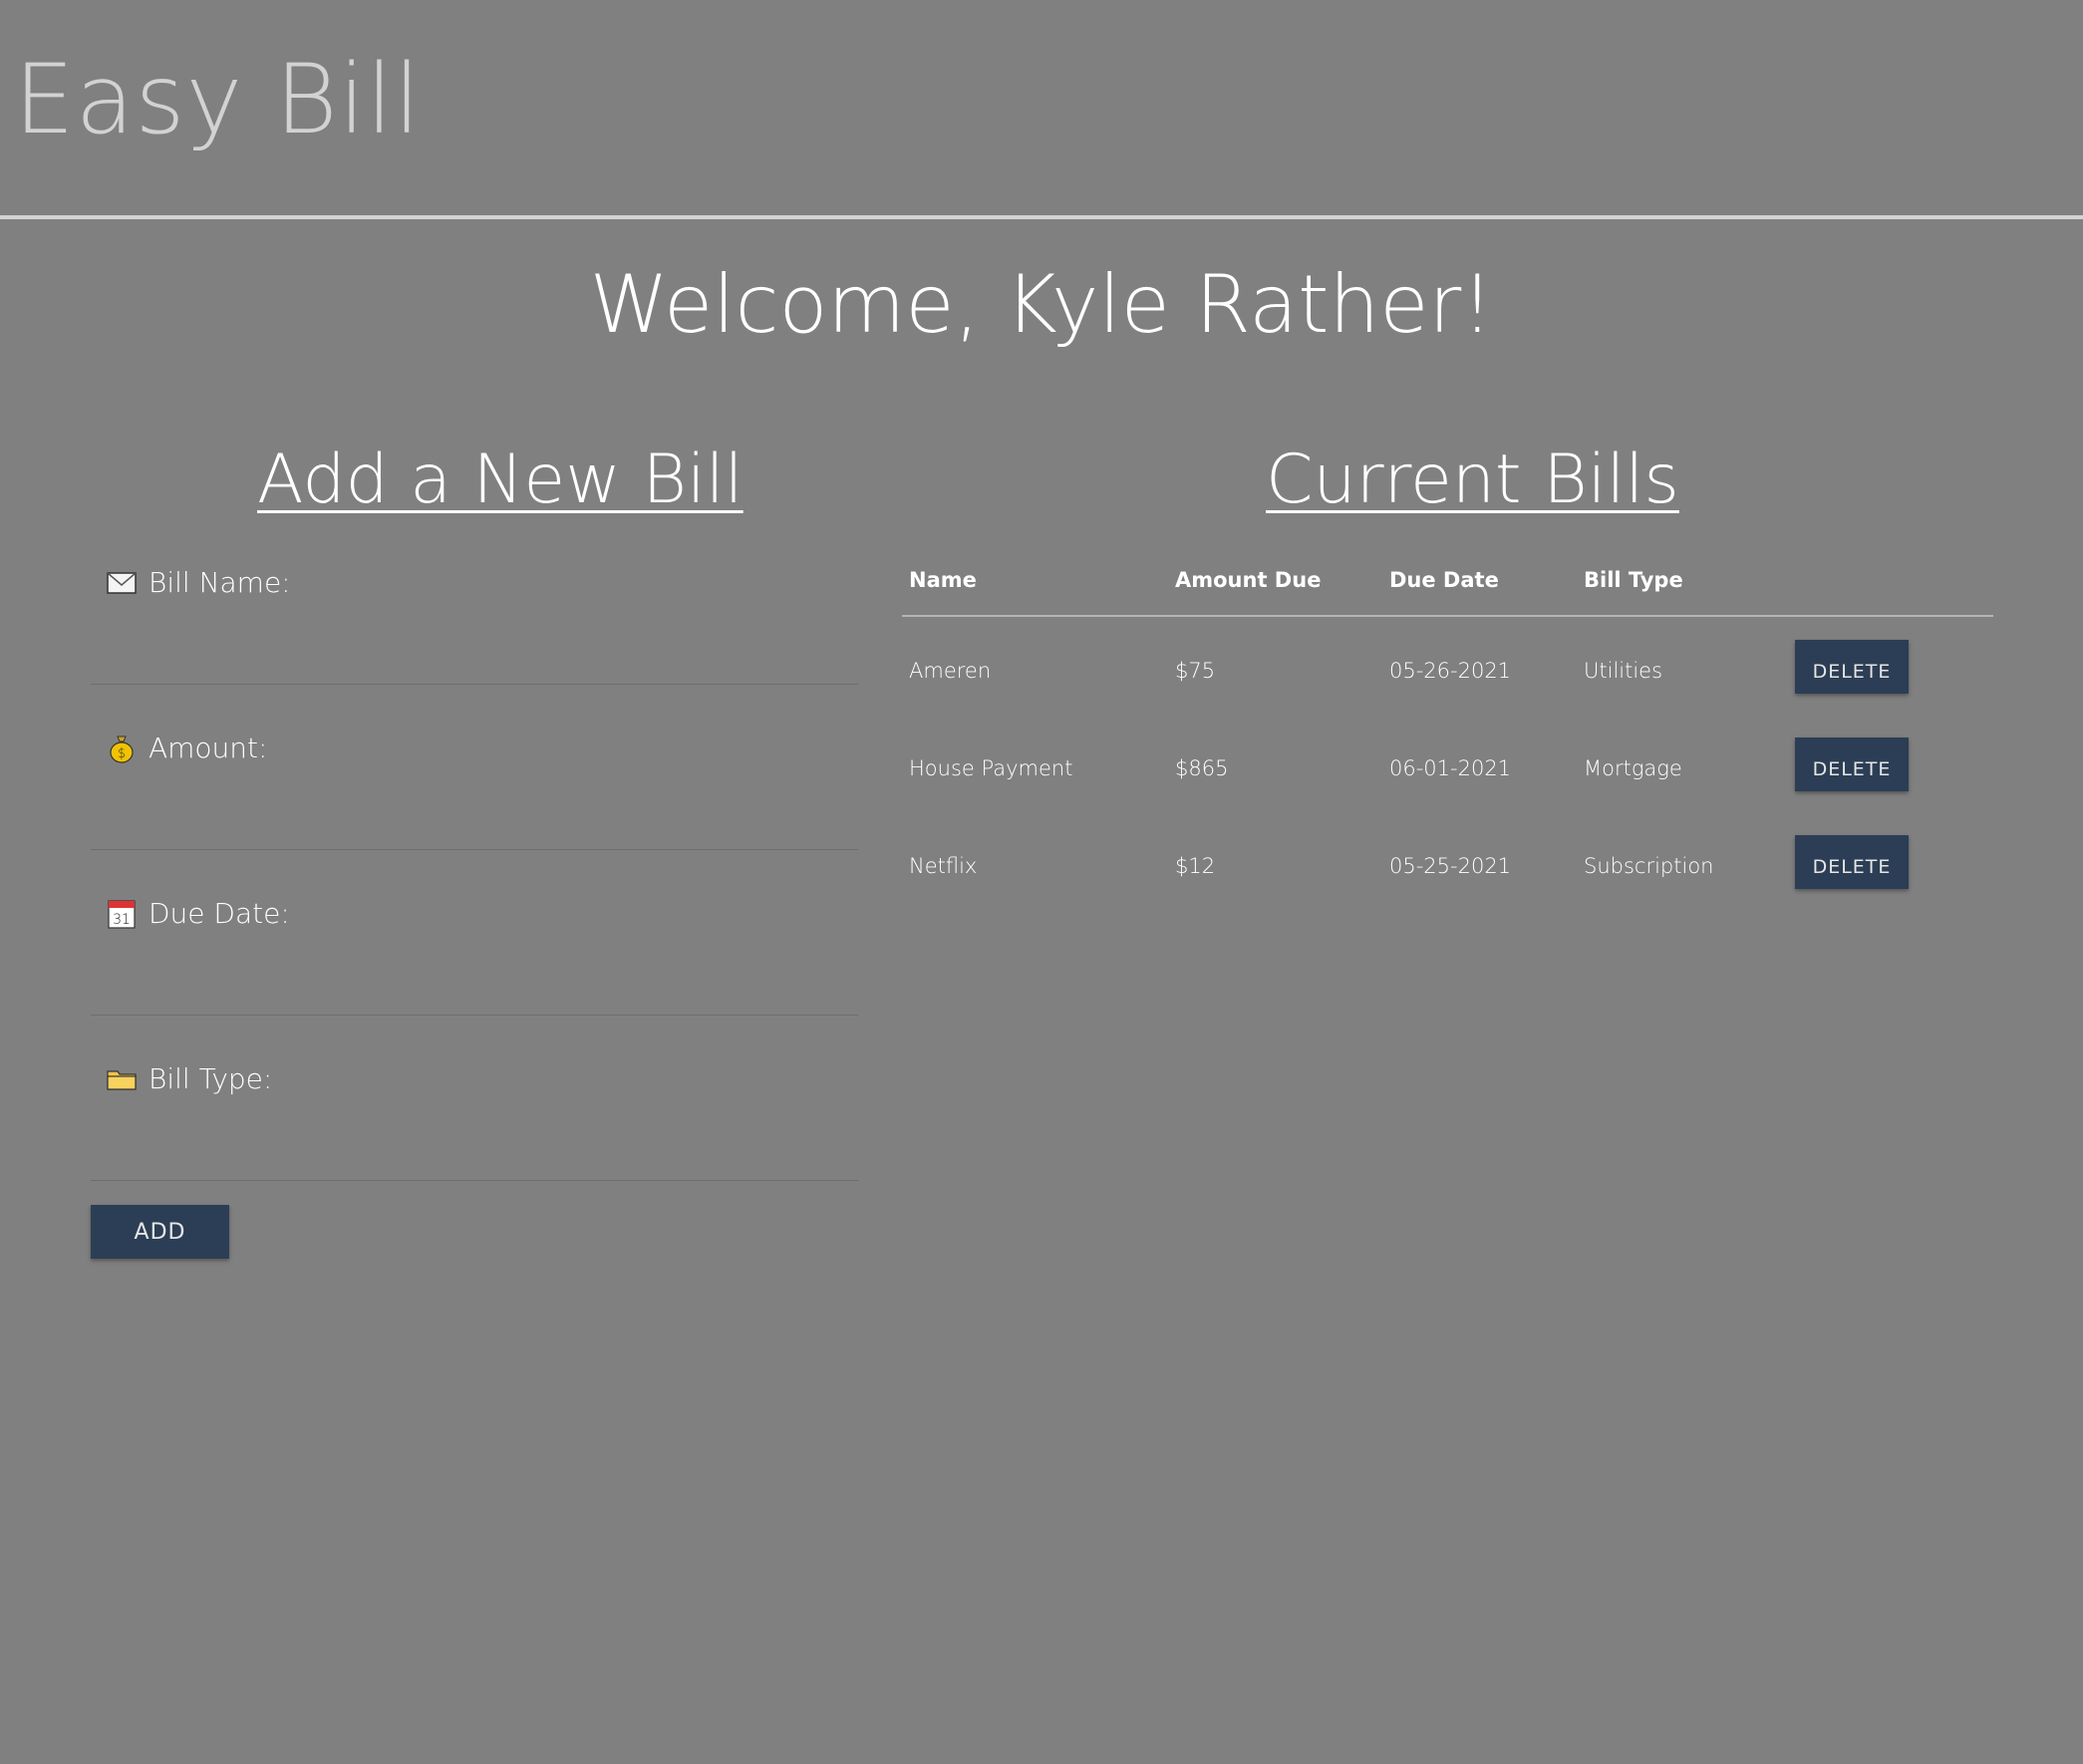  Describe the element at coordinates (474, 768) in the screenshot. I see `amount-field: $ Amount:` at that location.